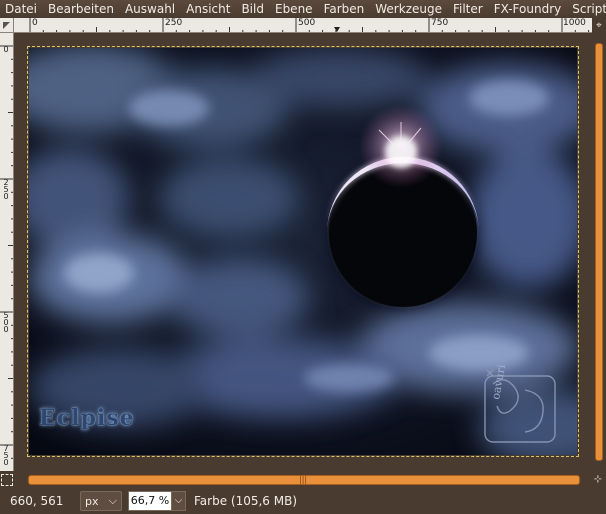  What do you see at coordinates (7, 25) in the screenshot?
I see `ruler-corner-triangle-icon` at bounding box center [7, 25].